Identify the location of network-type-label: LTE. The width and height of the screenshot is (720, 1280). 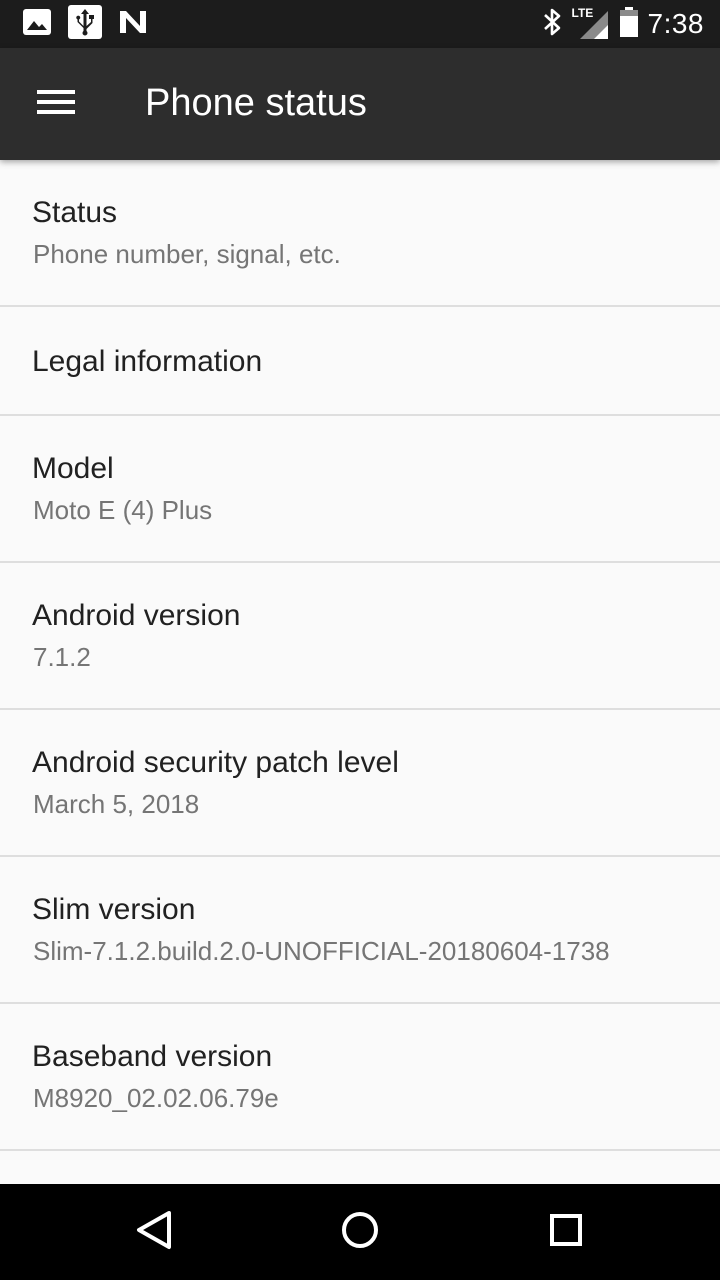
(582, 13).